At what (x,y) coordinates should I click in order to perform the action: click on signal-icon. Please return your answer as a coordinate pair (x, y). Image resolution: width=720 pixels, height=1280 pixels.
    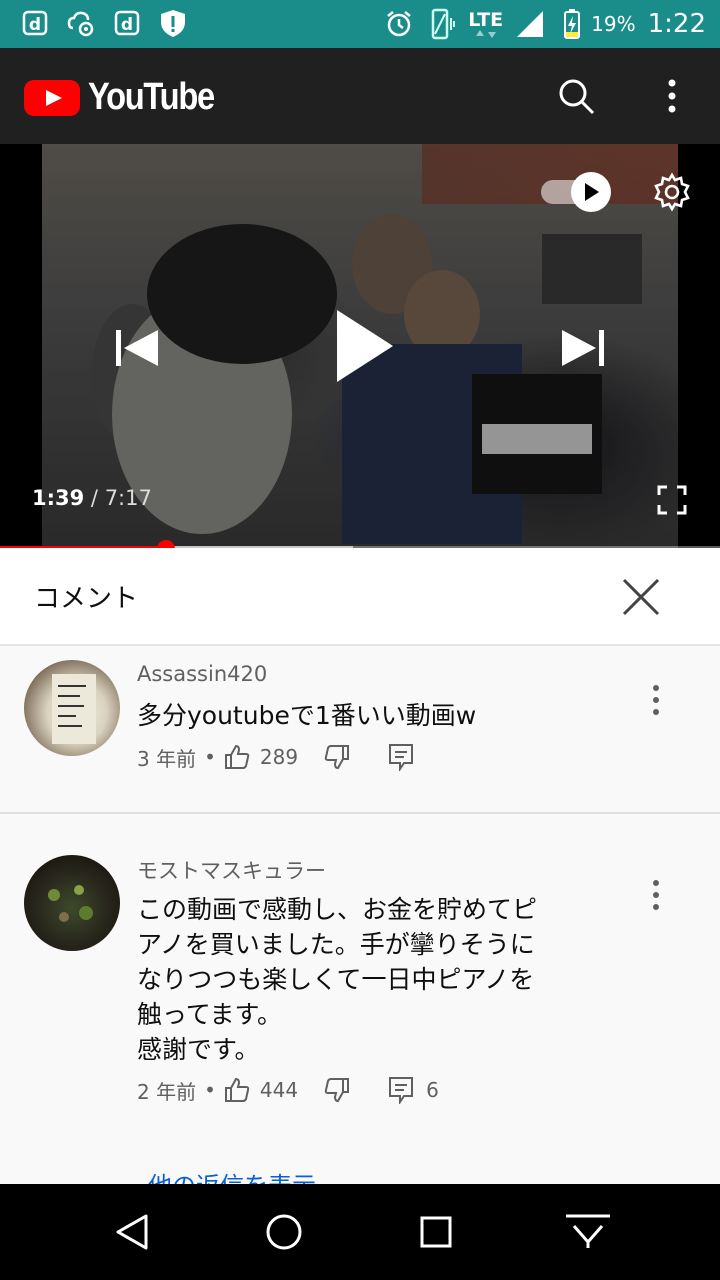
    Looking at the image, I should click on (530, 24).